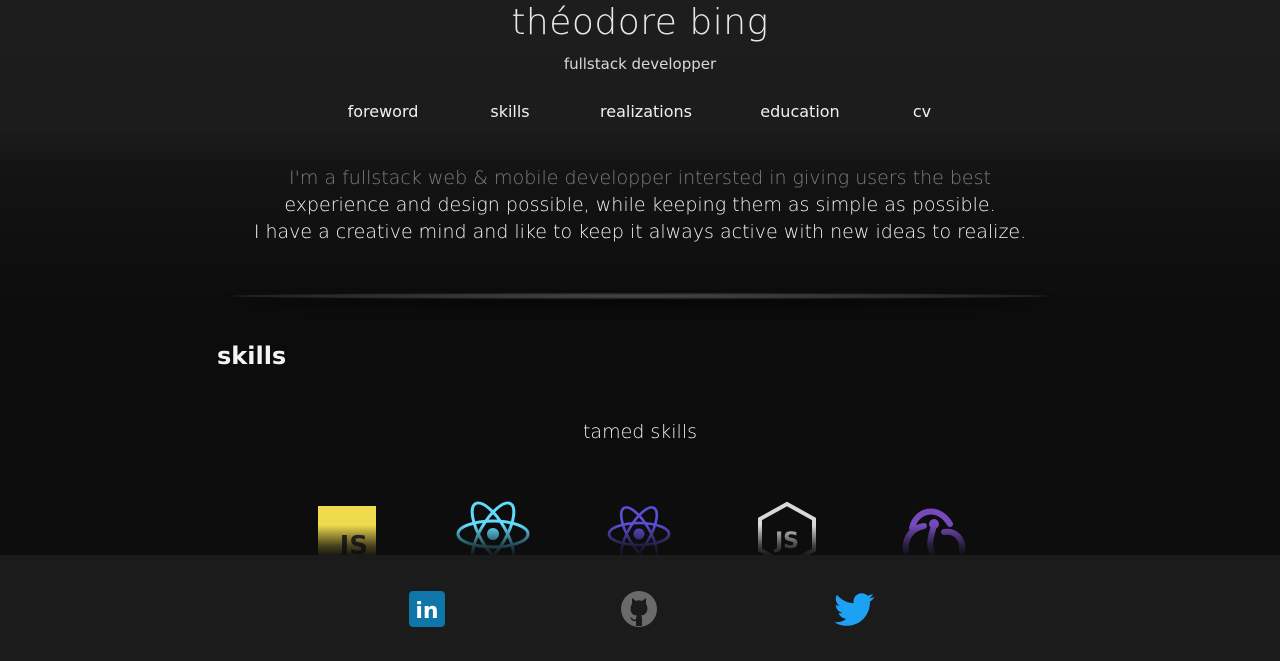 The width and height of the screenshot is (1280, 661). Describe the element at coordinates (799, 111) in the screenshot. I see `nav-item-education: education` at that location.